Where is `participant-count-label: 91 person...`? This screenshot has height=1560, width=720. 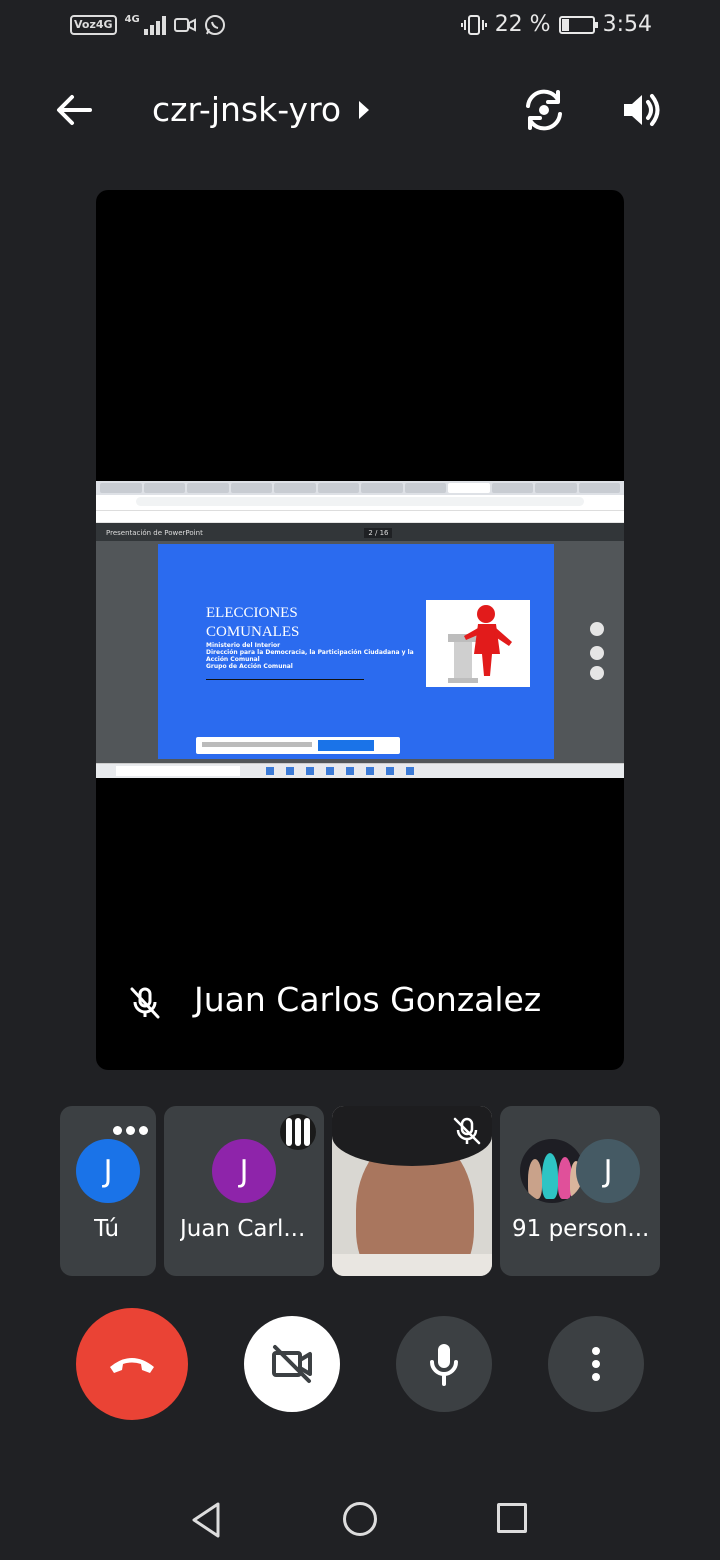
participant-count-label: 91 person... is located at coordinates (581, 1229).